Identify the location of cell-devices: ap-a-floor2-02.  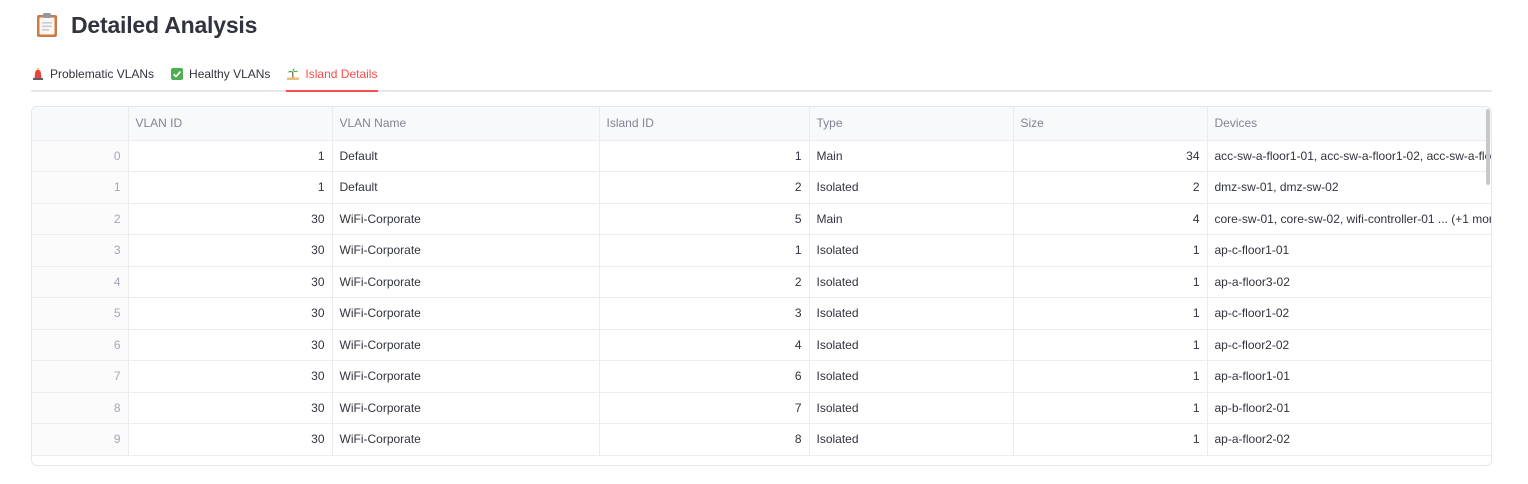
(1349, 439).